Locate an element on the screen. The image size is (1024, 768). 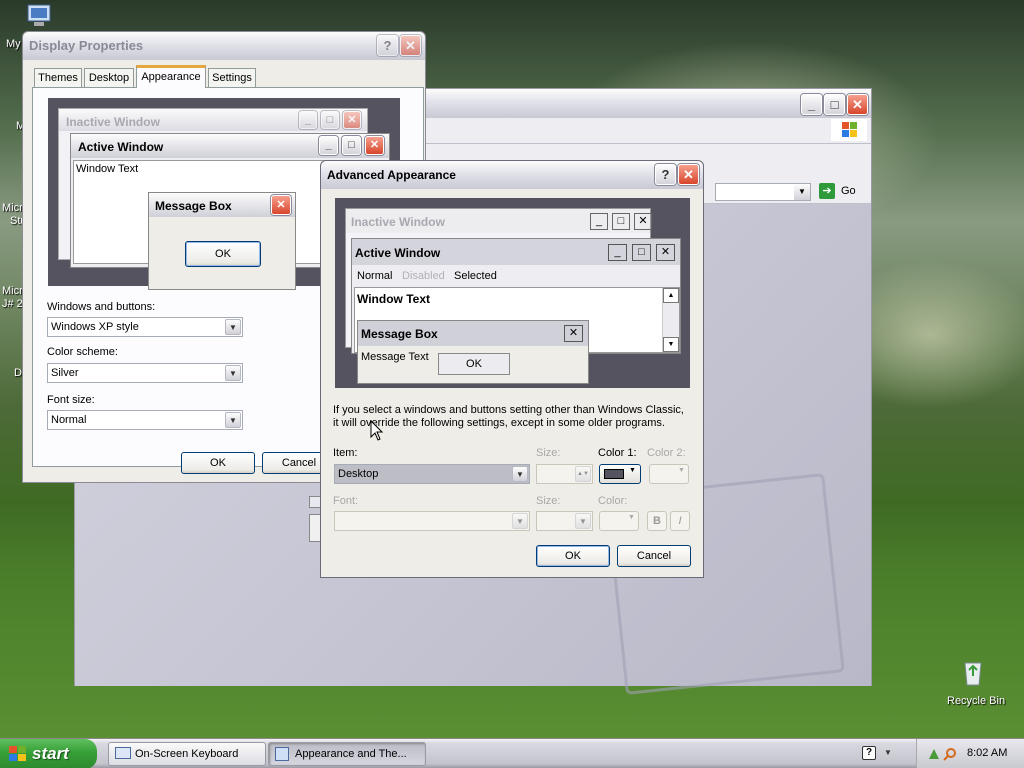
preview-scrollbar: ▲ ▼ is located at coordinates (670, 320).